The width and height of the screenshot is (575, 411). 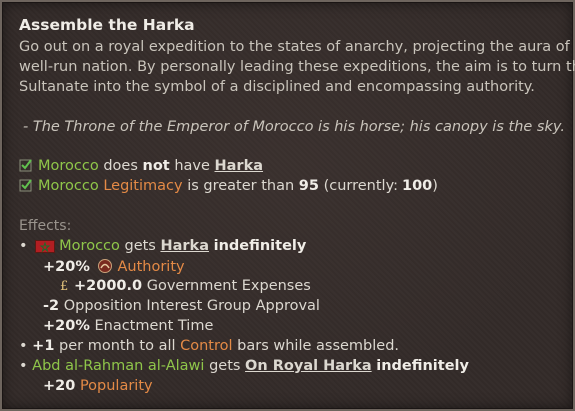 What do you see at coordinates (192, 166) in the screenshot?
I see `req-text: have` at bounding box center [192, 166].